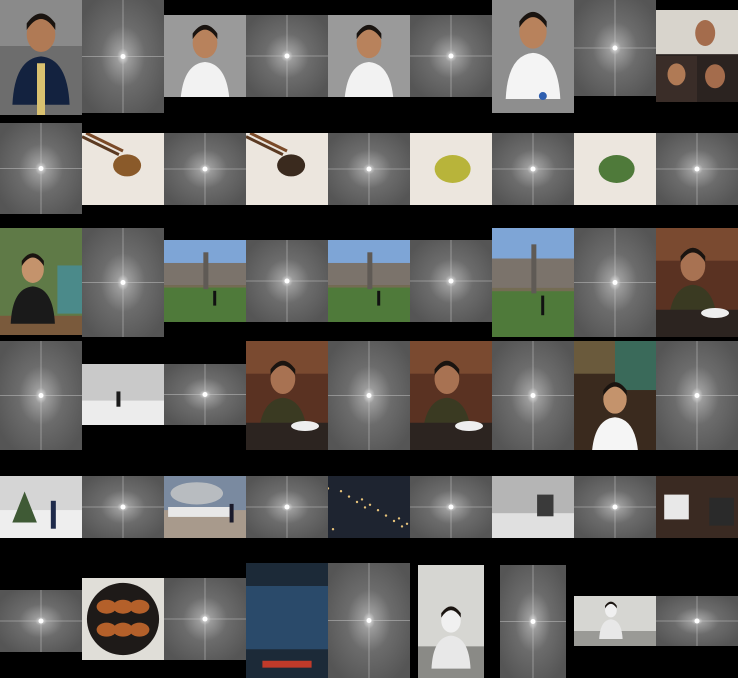 The image size is (738, 678). What do you see at coordinates (615, 395) in the screenshot?
I see `photo-tile-woman-white-dress` at bounding box center [615, 395].